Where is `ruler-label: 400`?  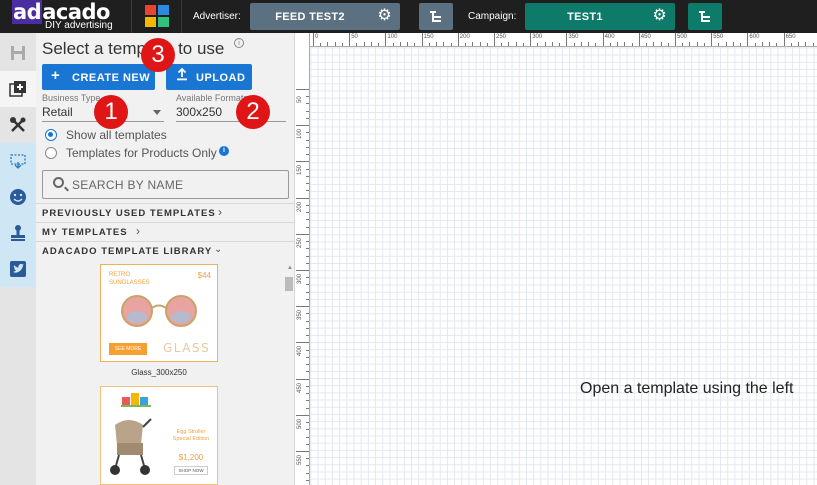
ruler-label: 400 is located at coordinates (300, 351).